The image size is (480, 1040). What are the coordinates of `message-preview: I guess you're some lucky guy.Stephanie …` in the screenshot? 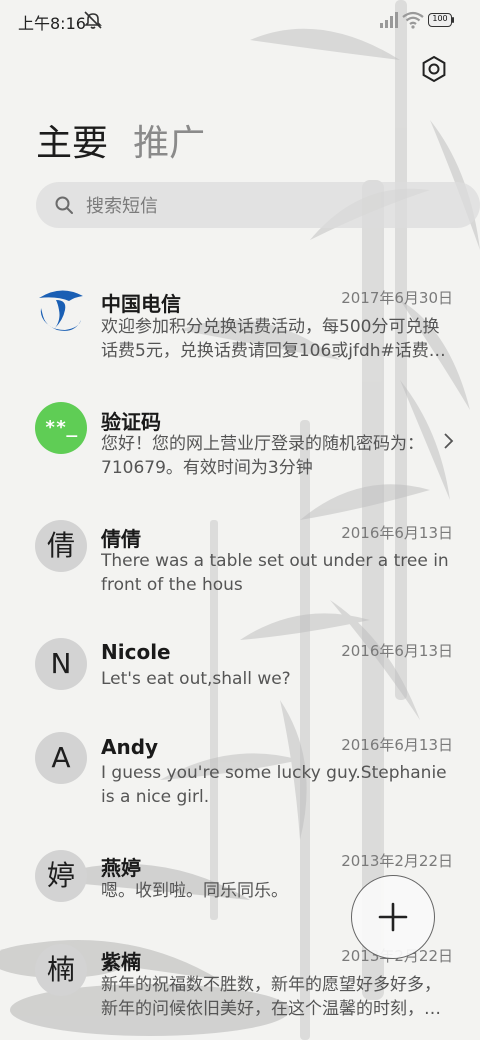 It's located at (274, 785).